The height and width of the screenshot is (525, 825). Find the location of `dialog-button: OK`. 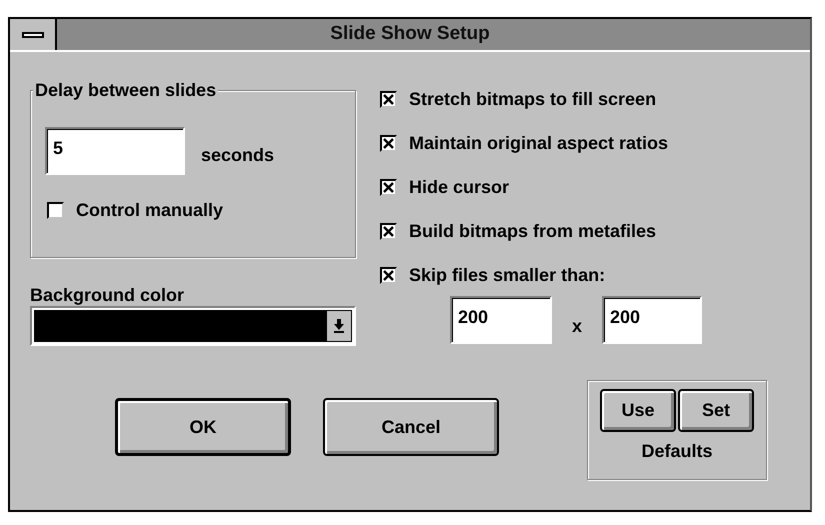

dialog-button: OK is located at coordinates (203, 427).